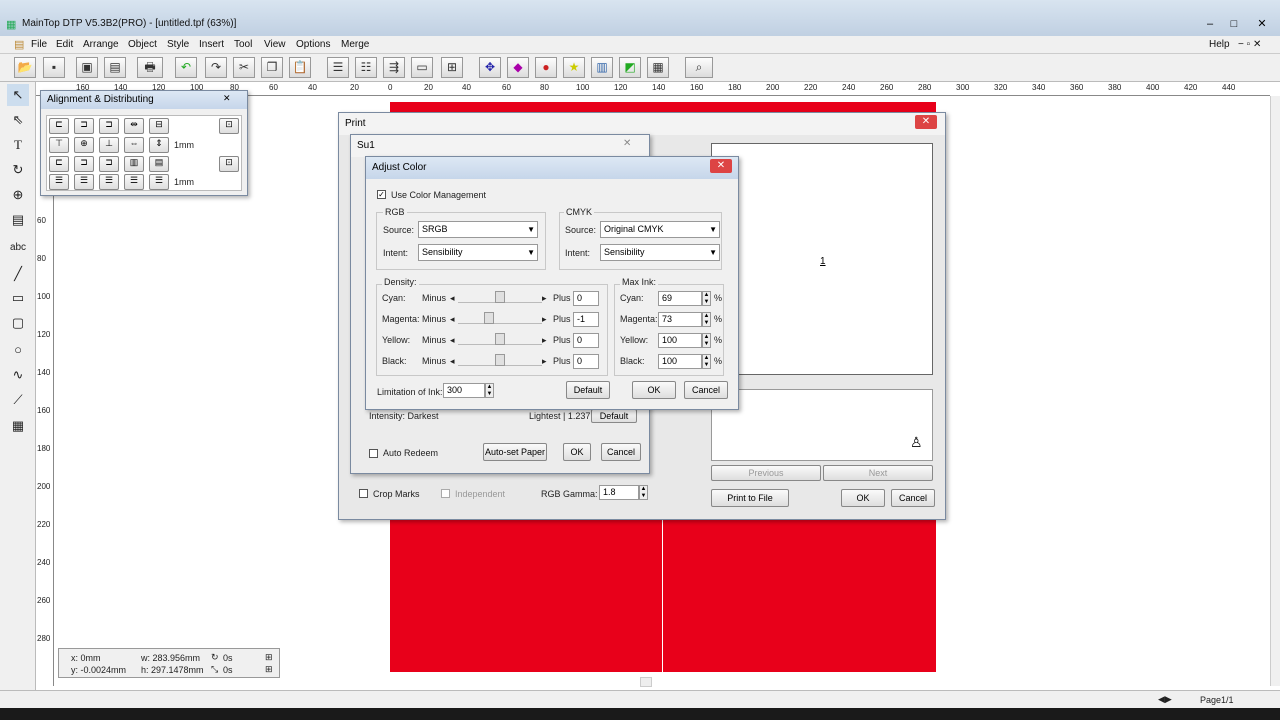  What do you see at coordinates (766, 473) in the screenshot?
I see `previous-button: Previous` at bounding box center [766, 473].